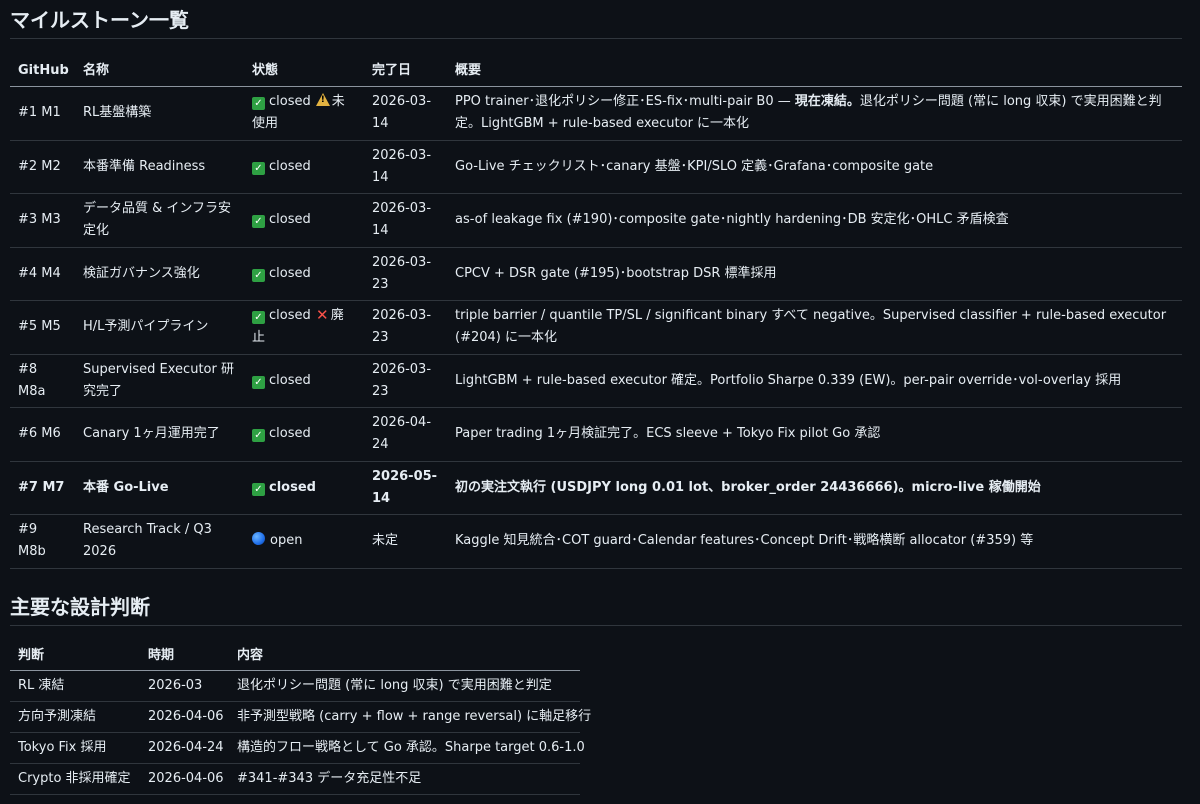 This screenshot has width=1200, height=804. Describe the element at coordinates (75, 779) in the screenshot. I see `decision-cell: Crypto 非採用確定` at that location.